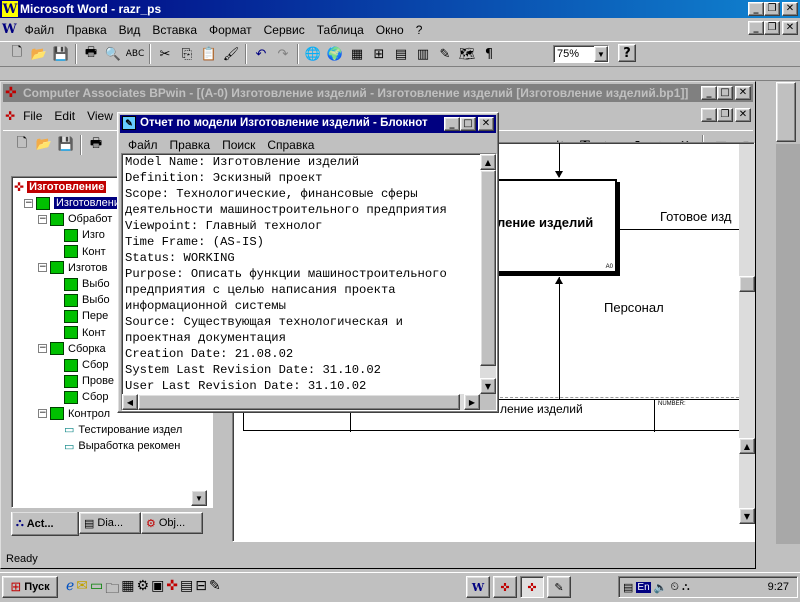 The image size is (800, 602). I want to click on notepad-menu-help: Справка, so click(290, 145).